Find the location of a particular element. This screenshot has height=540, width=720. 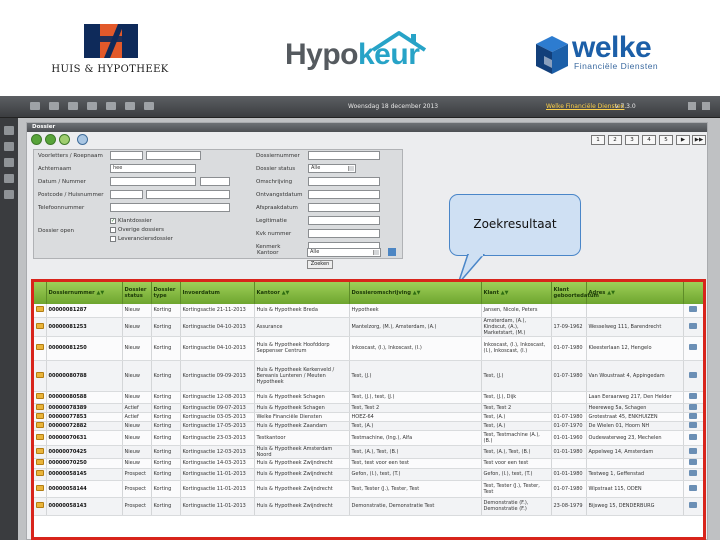

voorletters-input is located at coordinates (126, 155).